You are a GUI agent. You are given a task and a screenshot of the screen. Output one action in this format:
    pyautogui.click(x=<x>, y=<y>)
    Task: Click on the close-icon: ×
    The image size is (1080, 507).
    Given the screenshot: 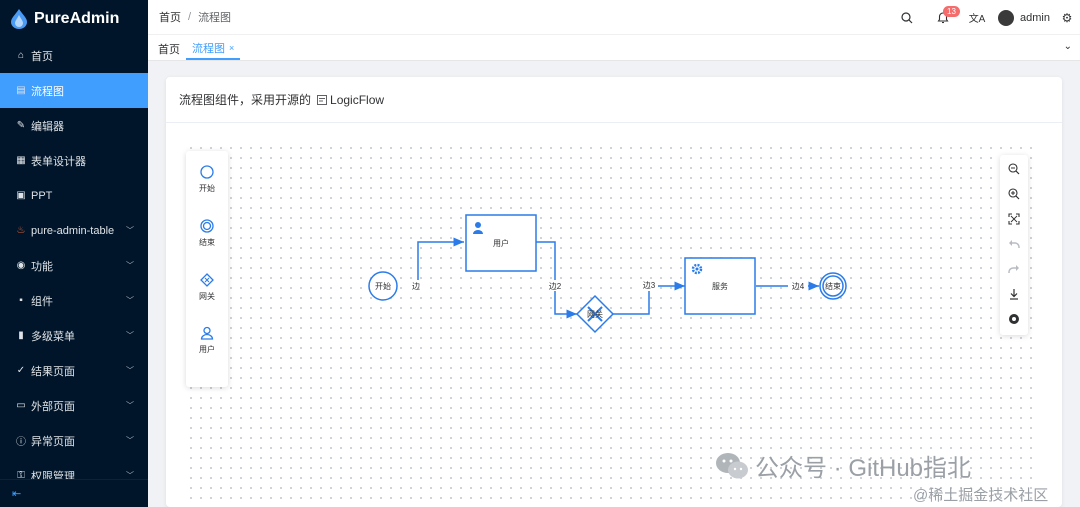 What is the action you would take?
    pyautogui.click(x=231, y=48)
    